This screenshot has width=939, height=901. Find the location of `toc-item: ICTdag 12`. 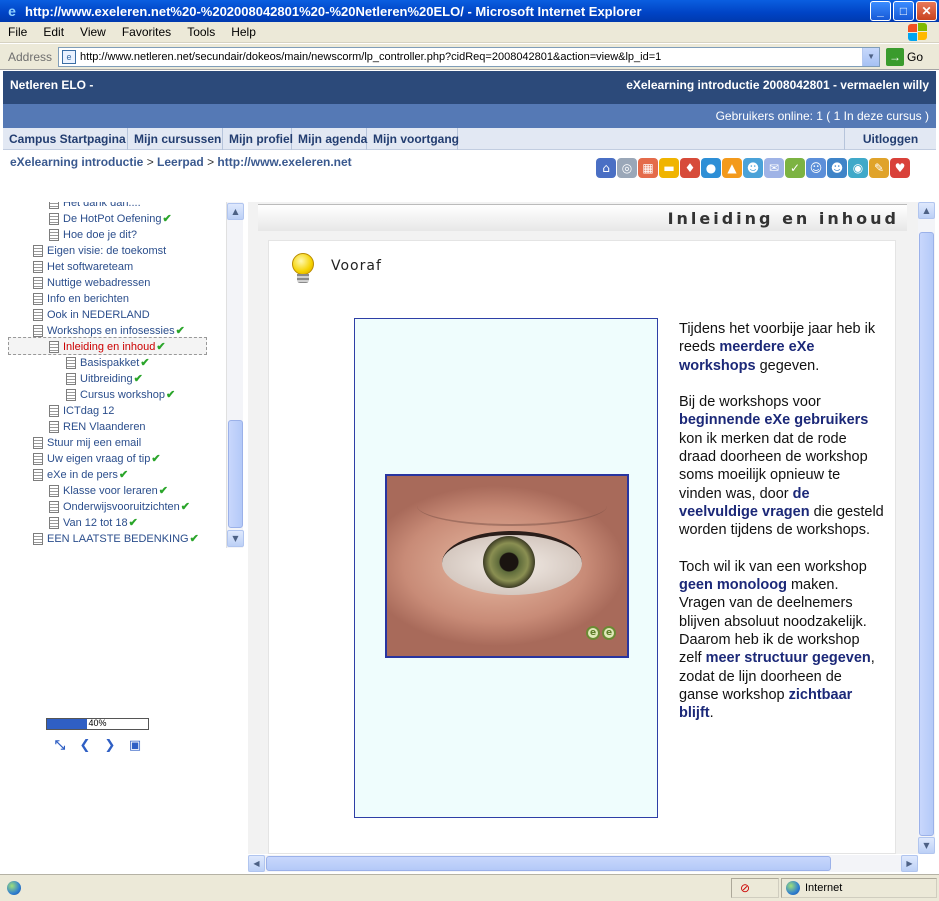

toc-item: ICTdag 12 is located at coordinates (81, 411).